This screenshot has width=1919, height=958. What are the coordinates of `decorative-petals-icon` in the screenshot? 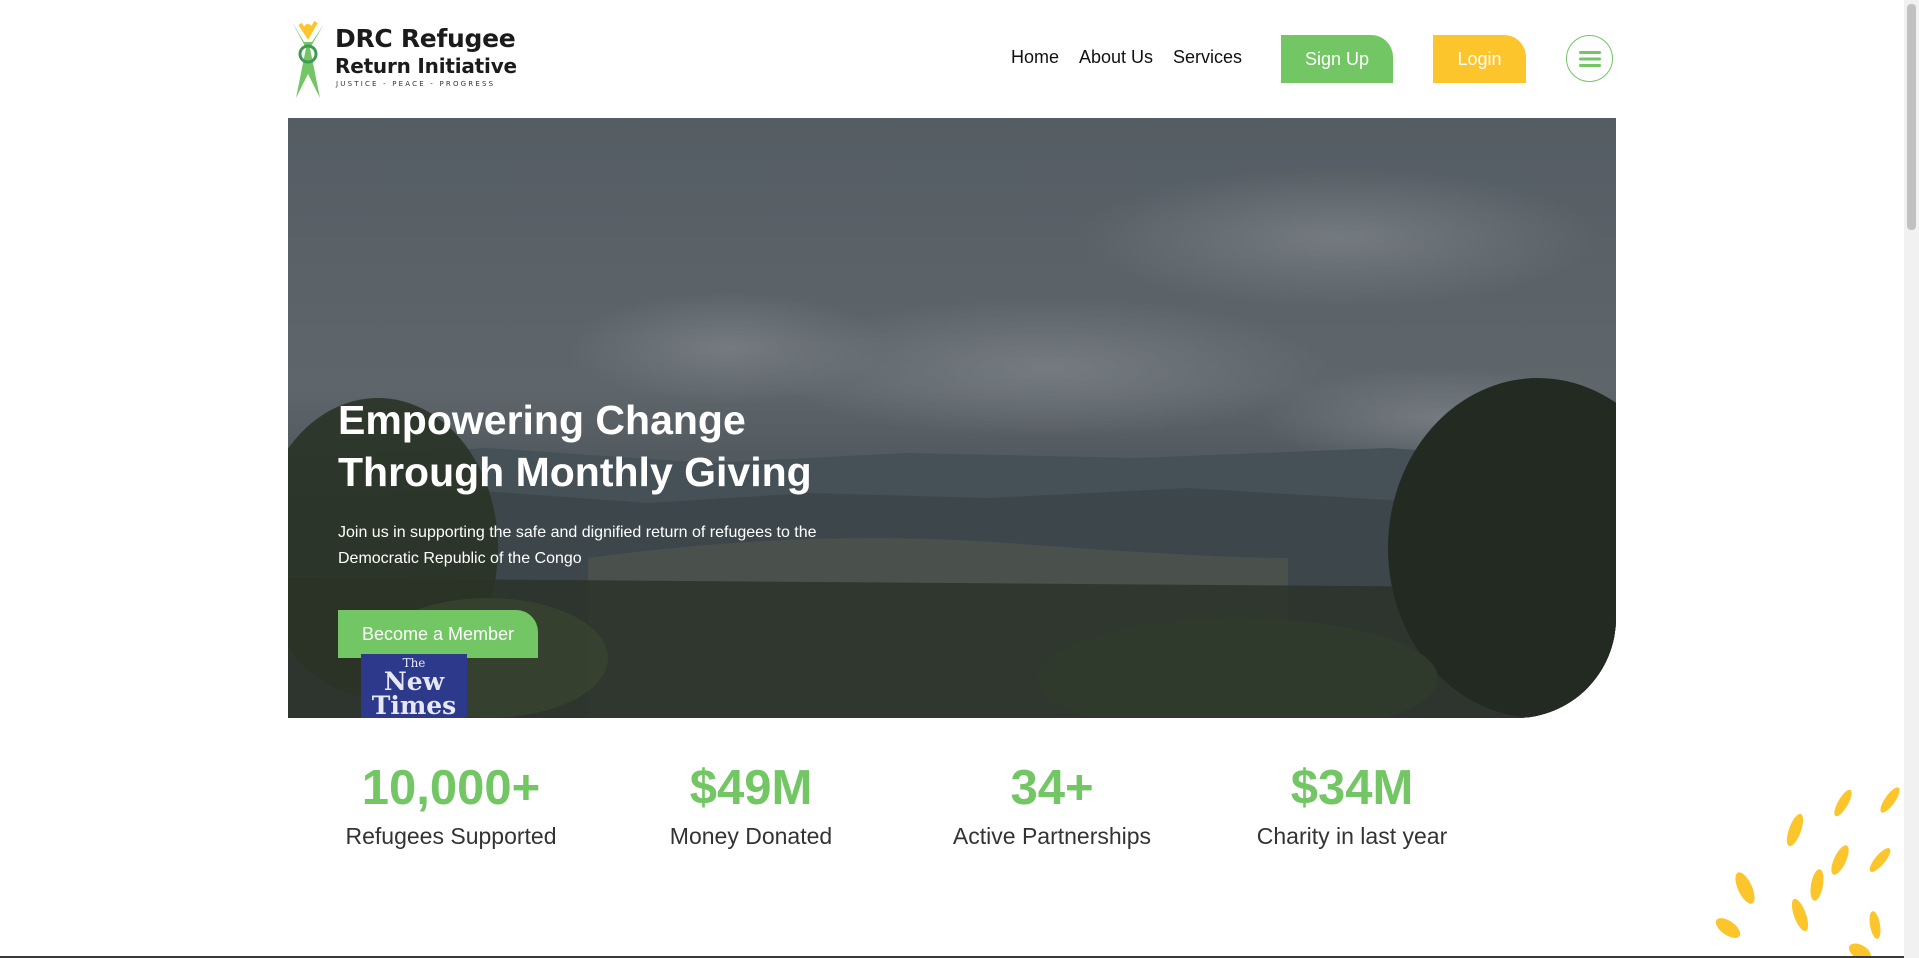 It's located at (1807, 872).